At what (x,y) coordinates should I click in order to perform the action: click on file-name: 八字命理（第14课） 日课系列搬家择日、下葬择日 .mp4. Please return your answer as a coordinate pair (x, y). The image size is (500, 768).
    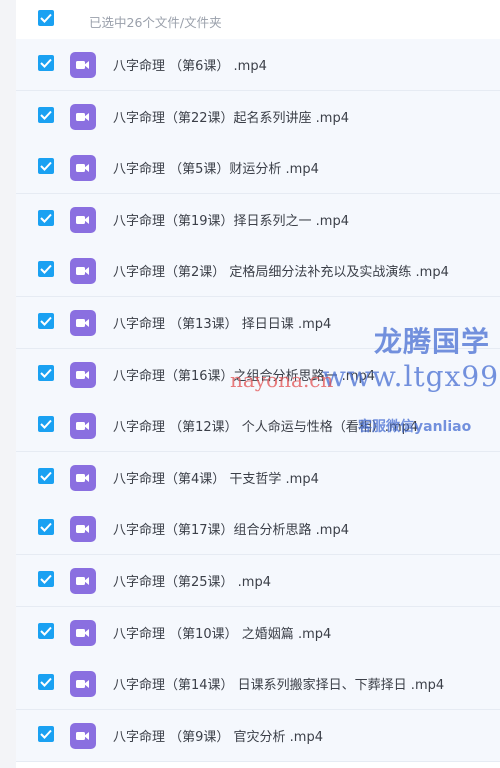
    Looking at the image, I should click on (278, 683).